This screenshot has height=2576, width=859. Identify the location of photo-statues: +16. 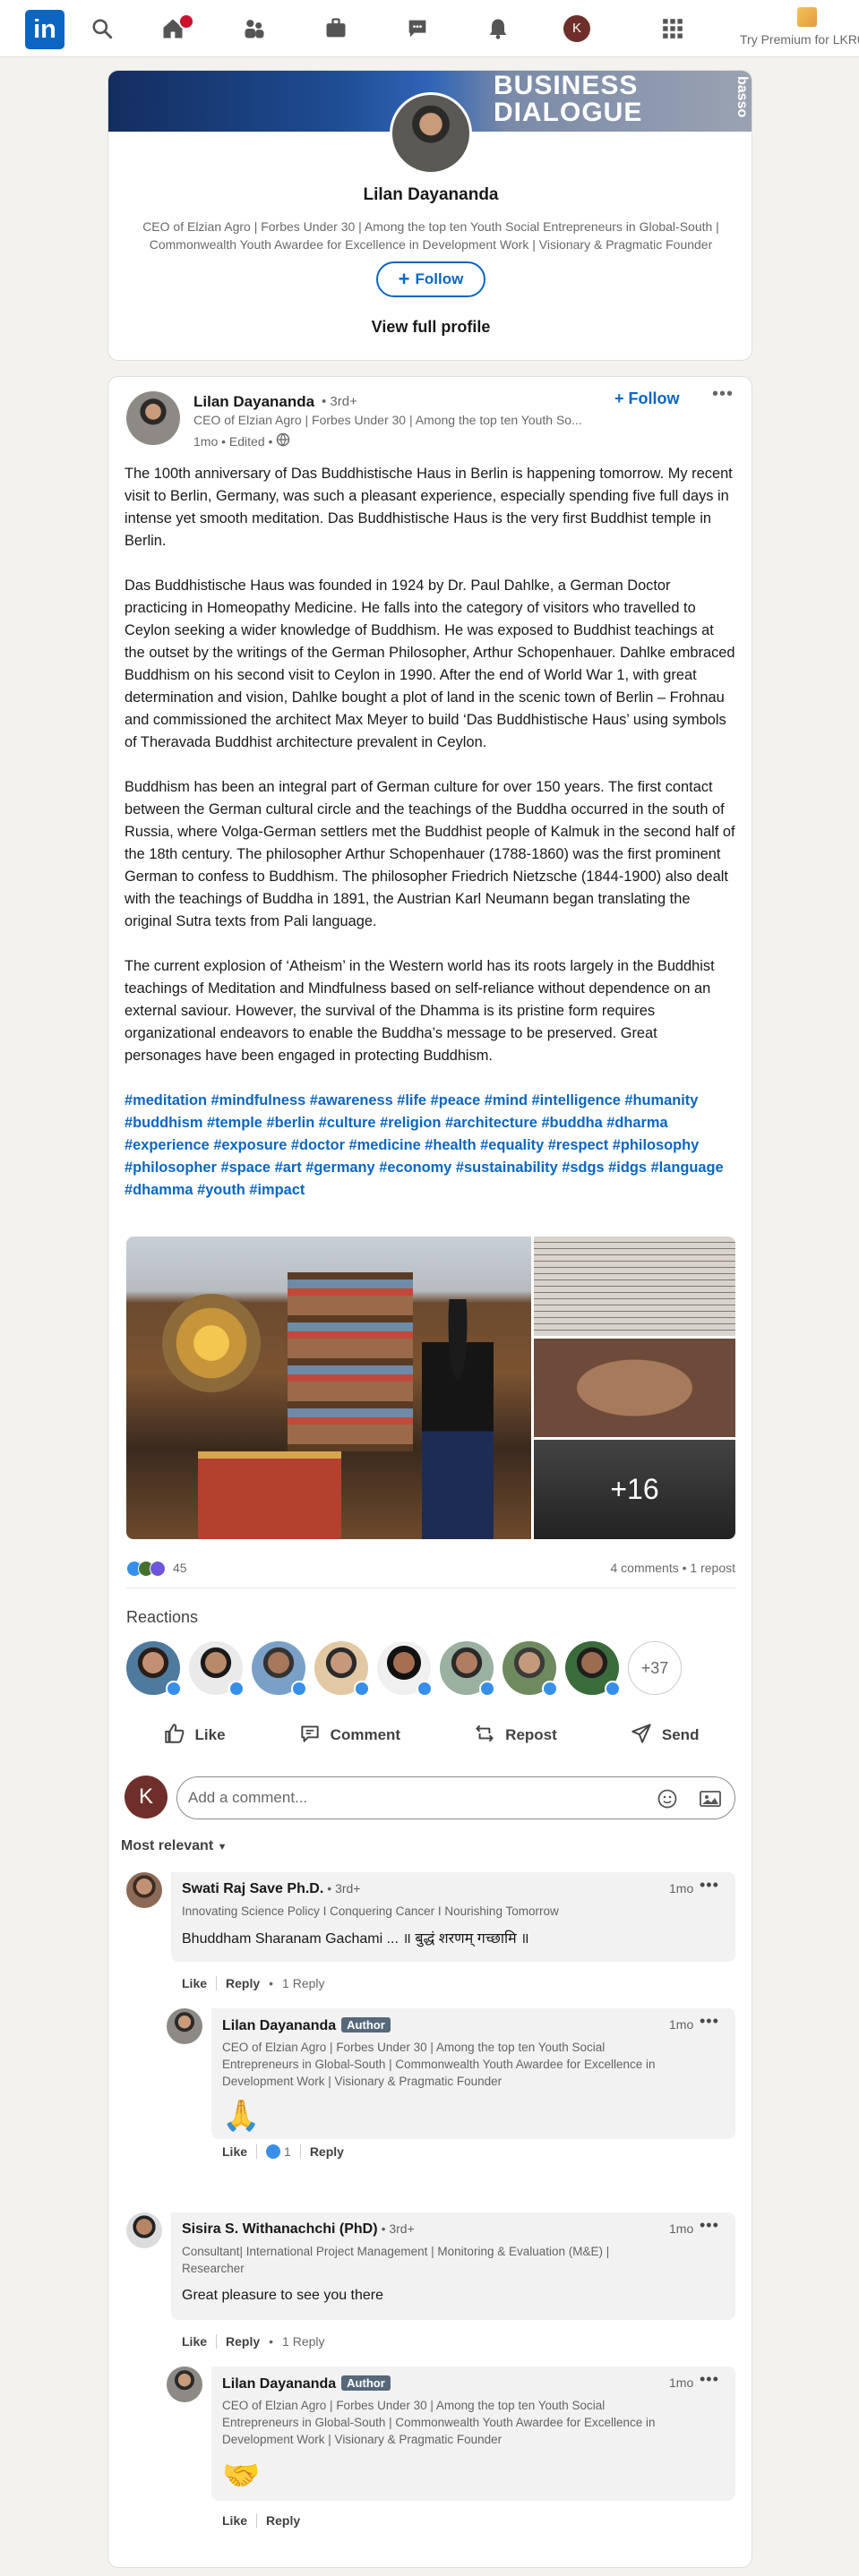
(634, 1489).